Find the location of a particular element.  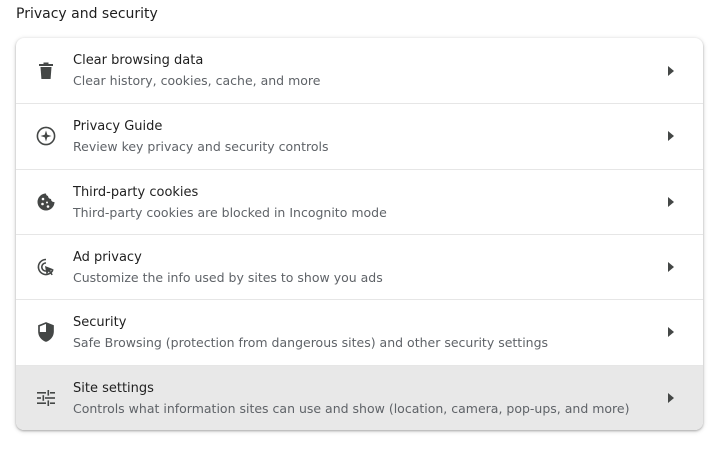

compass-icon is located at coordinates (46, 136).